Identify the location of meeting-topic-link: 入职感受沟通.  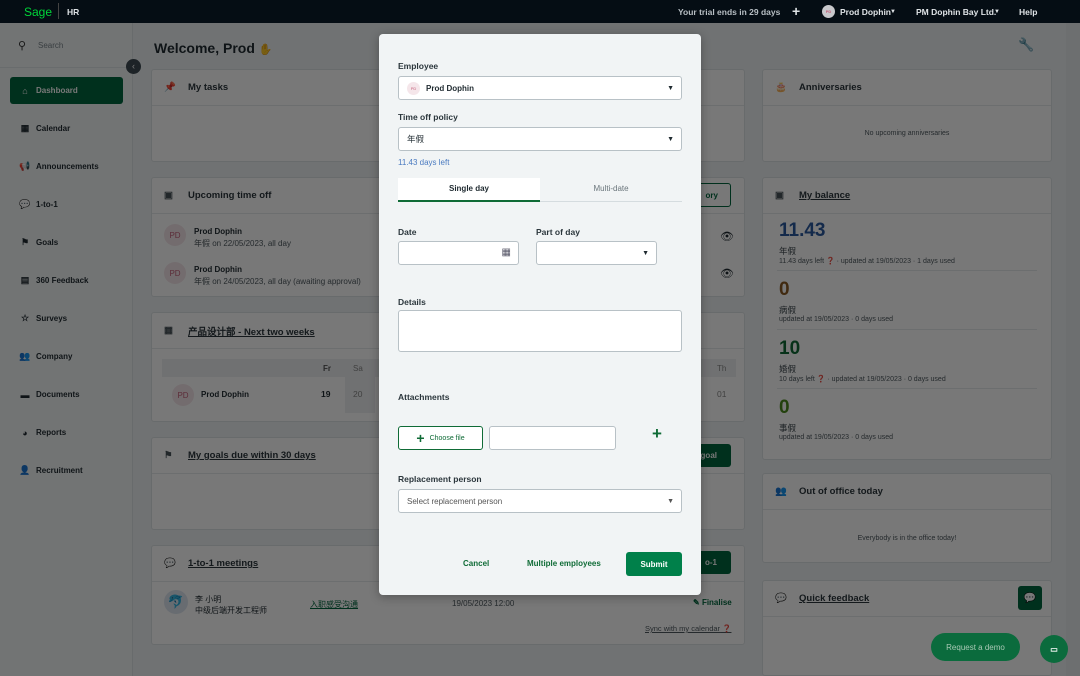
(334, 604).